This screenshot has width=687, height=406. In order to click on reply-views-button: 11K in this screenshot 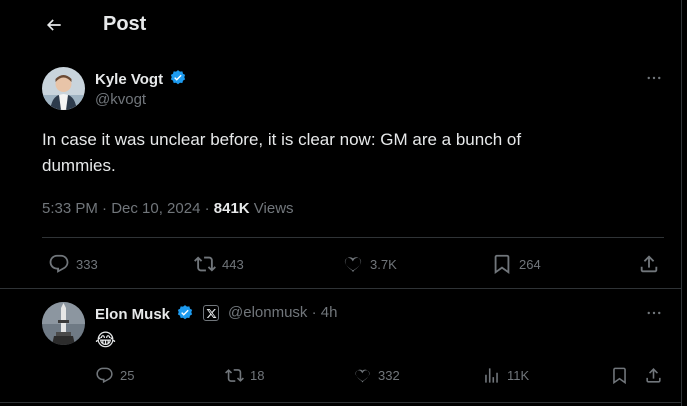, I will do `click(505, 375)`.